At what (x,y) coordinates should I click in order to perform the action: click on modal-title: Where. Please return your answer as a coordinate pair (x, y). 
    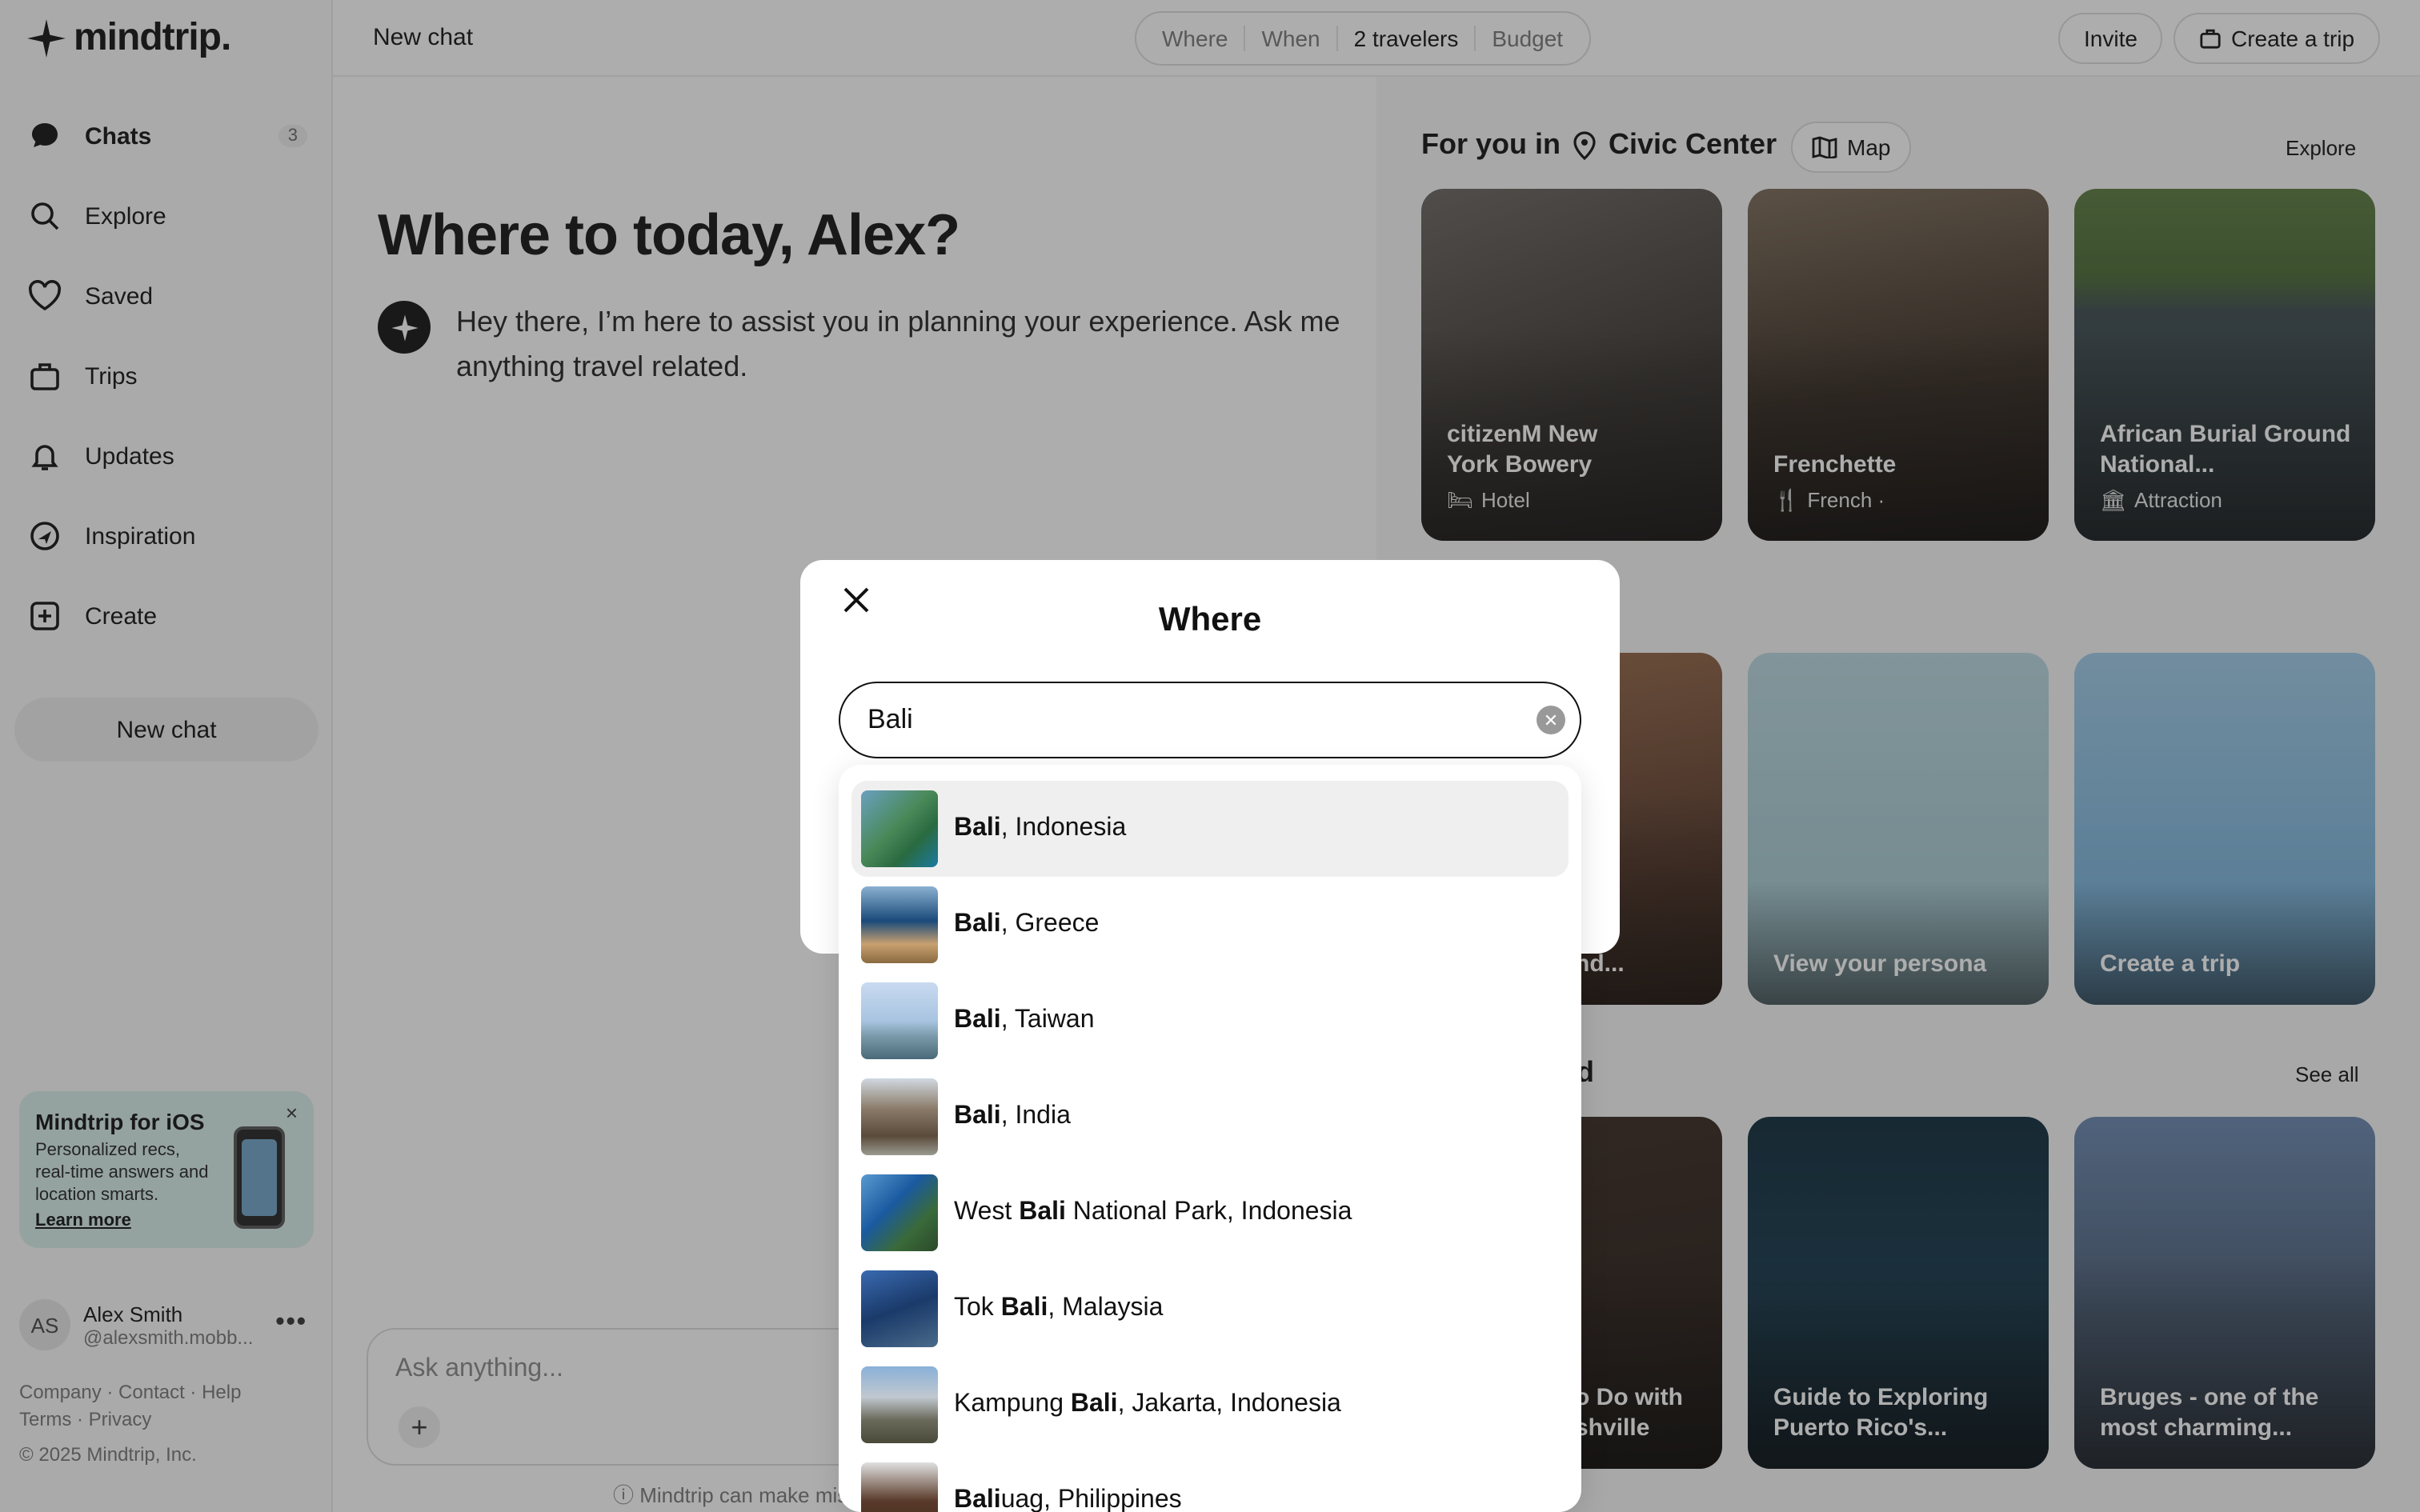
    Looking at the image, I should click on (1210, 620).